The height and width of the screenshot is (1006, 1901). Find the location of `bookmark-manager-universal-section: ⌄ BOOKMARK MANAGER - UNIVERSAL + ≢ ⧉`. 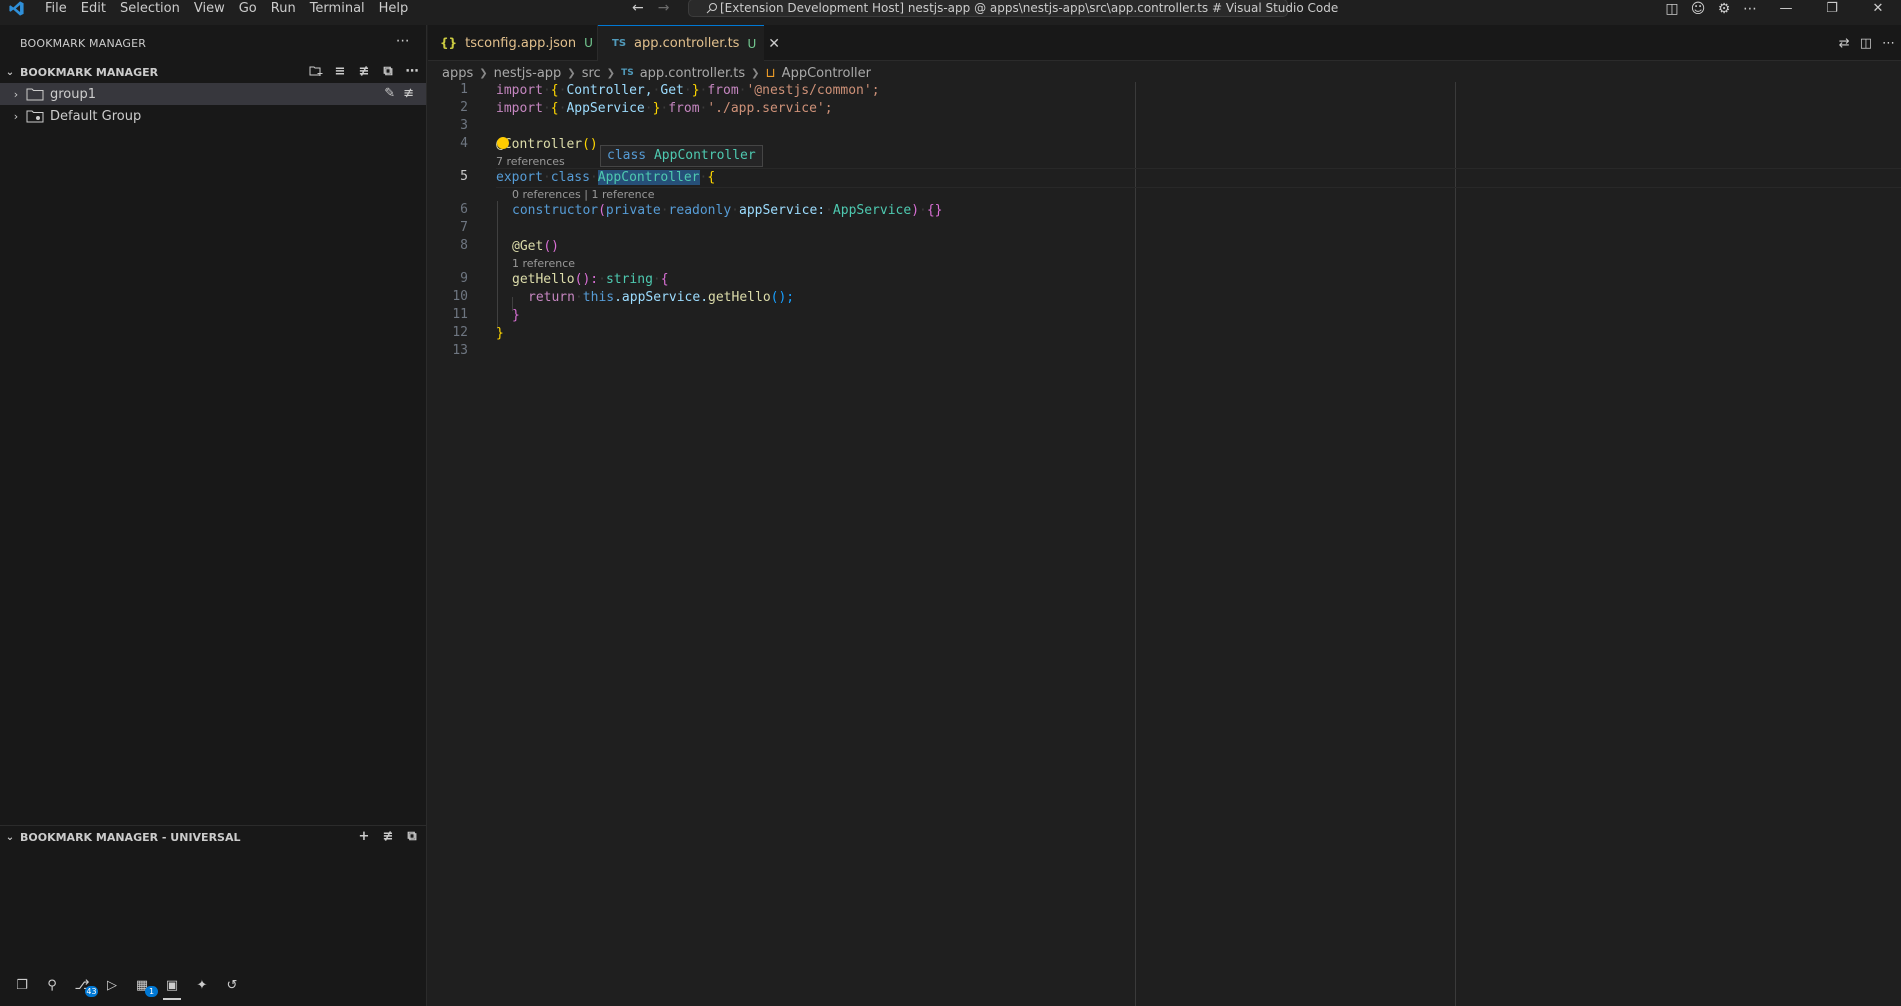

bookmark-manager-universal-section: ⌄ BOOKMARK MANAGER - UNIVERSAL + ≢ ⧉ is located at coordinates (213, 836).